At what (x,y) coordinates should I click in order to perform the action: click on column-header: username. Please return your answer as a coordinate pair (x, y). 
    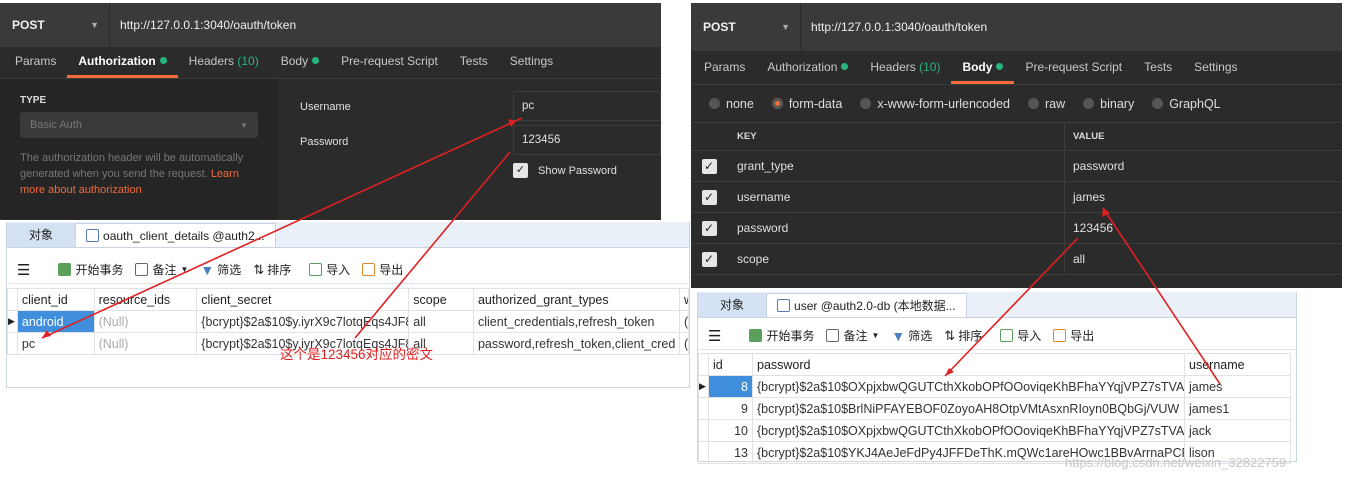
    Looking at the image, I should click on (1237, 364).